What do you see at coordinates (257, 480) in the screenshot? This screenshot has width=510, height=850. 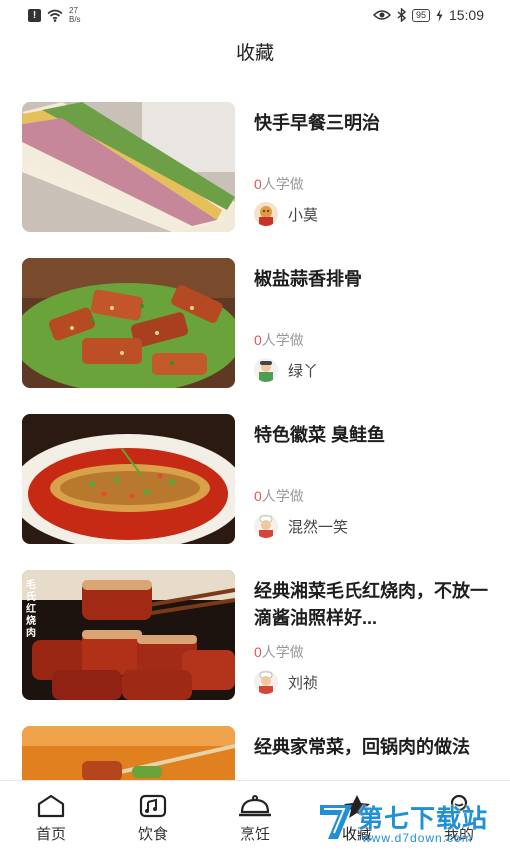 I see `recipe-card: 特色徽菜 臭鲑鱼 0人学做 混然一笑` at bounding box center [257, 480].